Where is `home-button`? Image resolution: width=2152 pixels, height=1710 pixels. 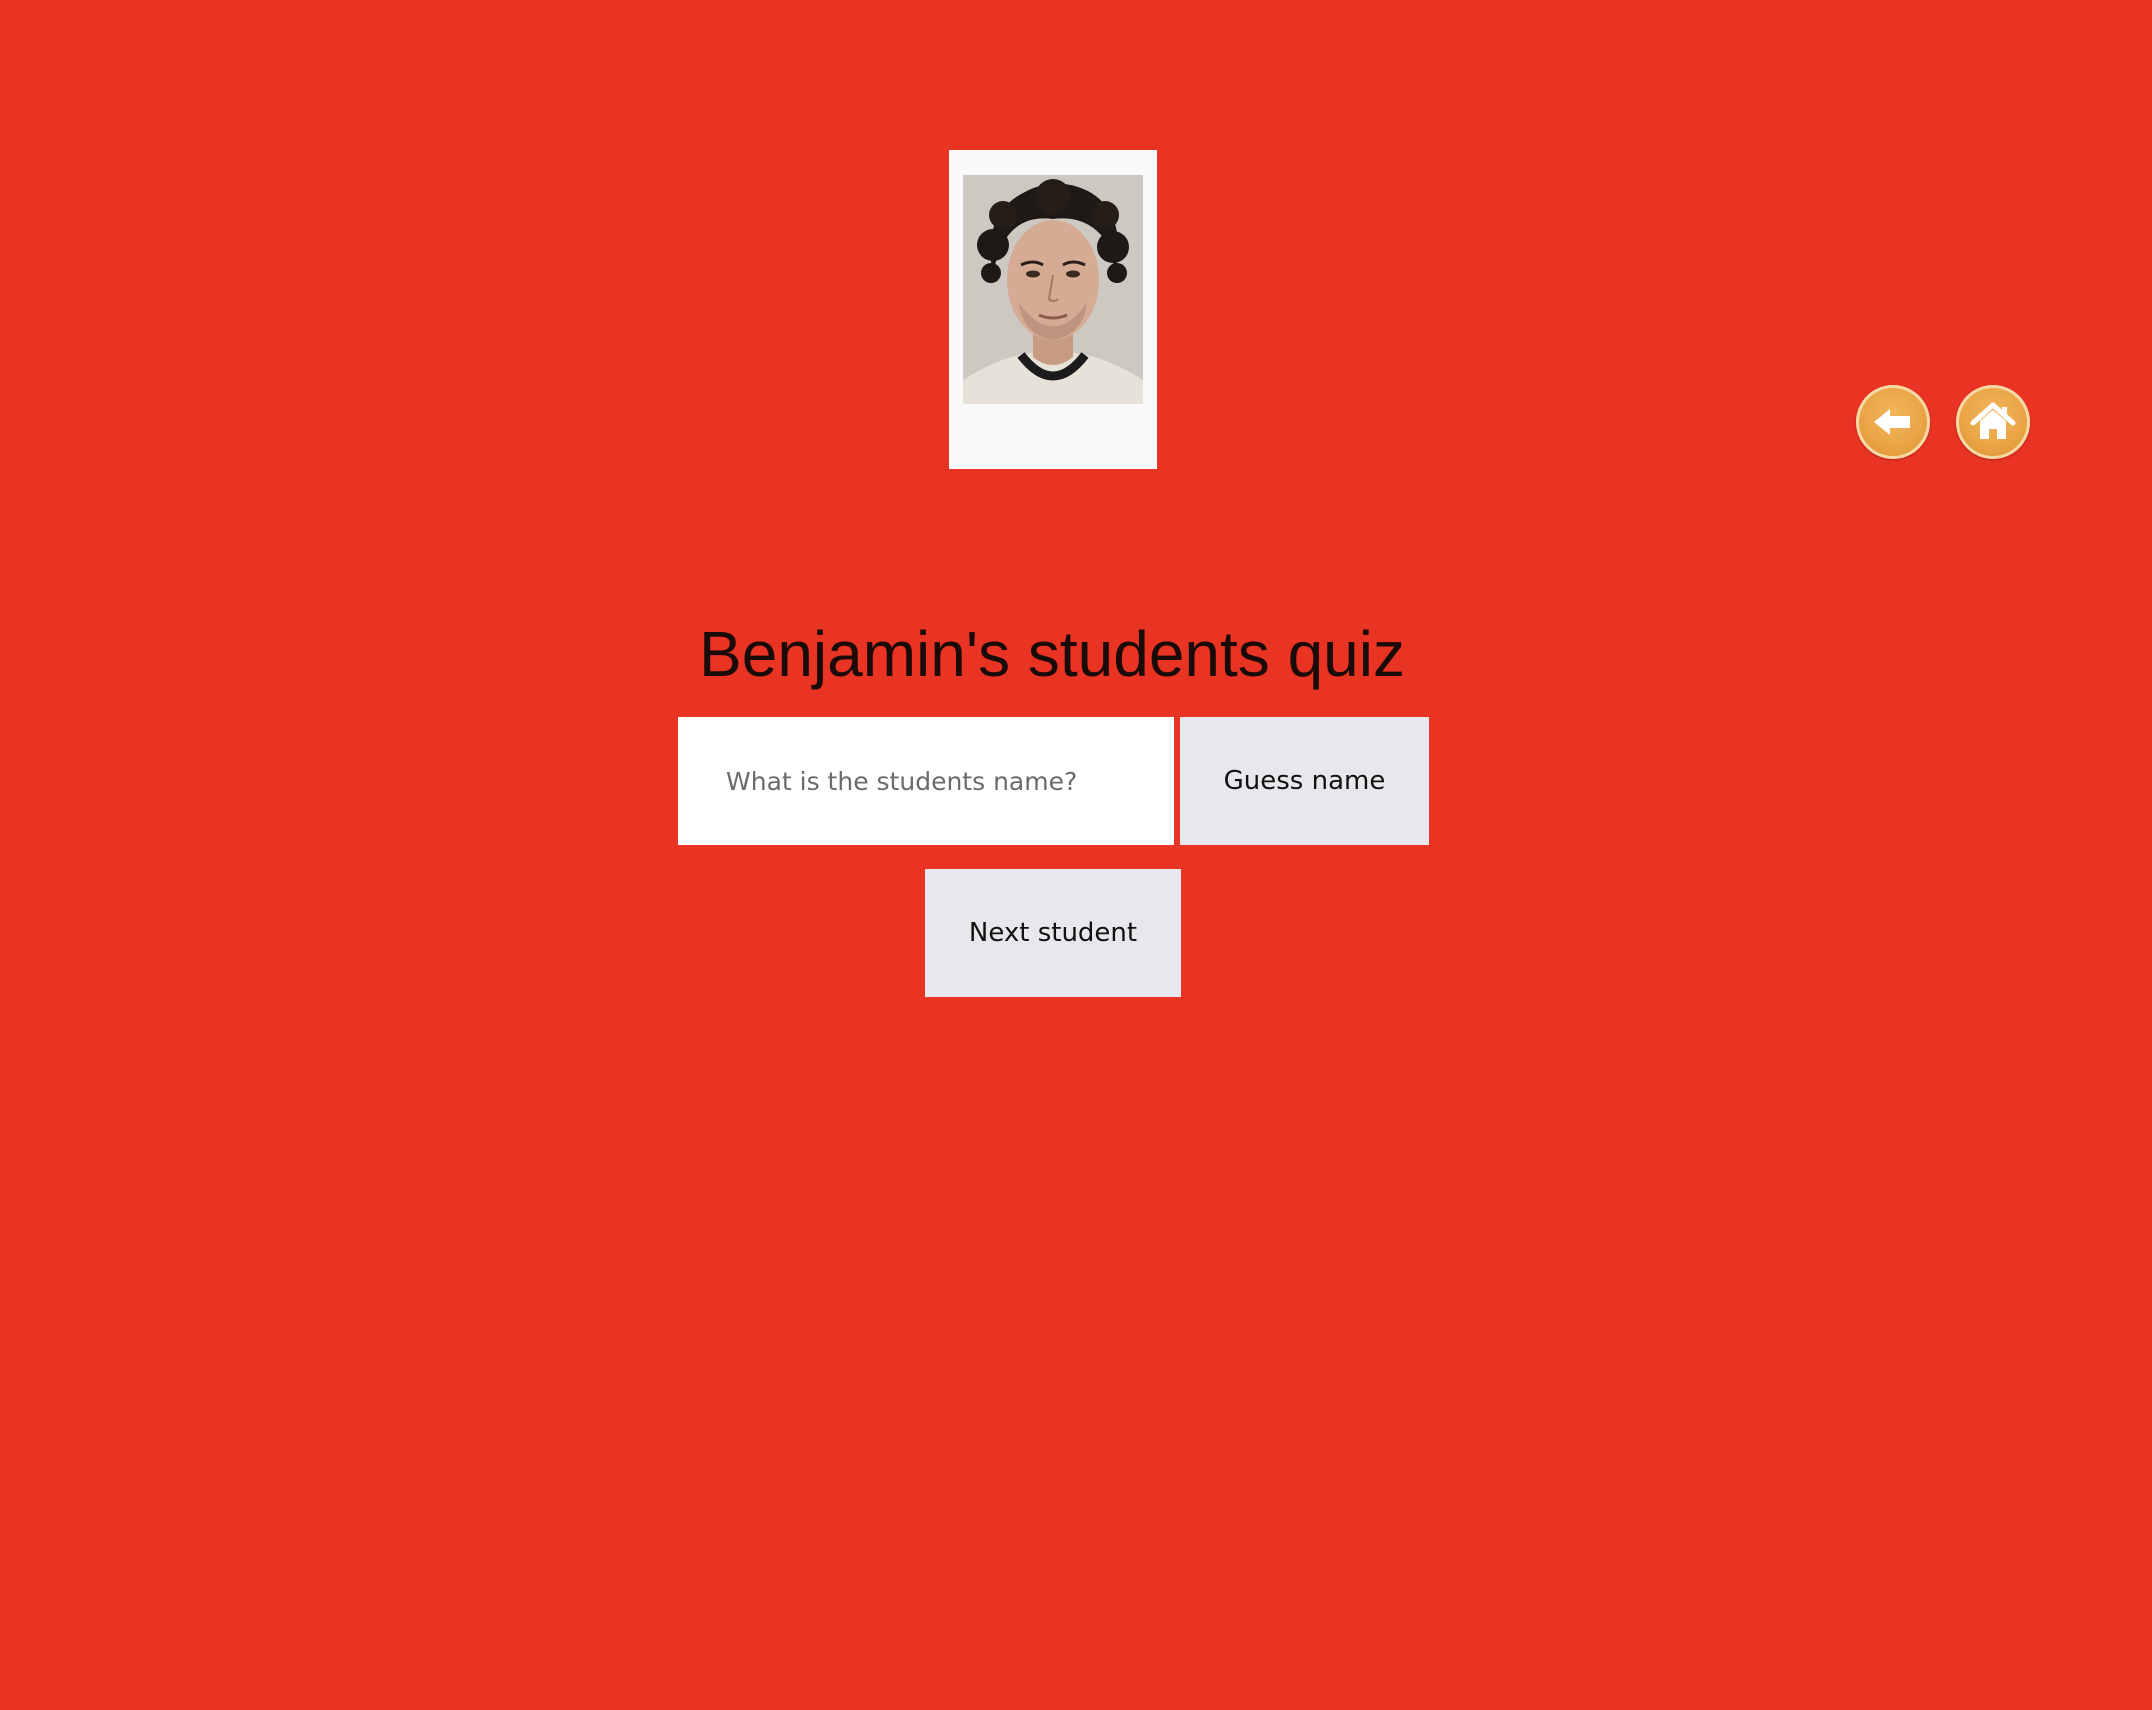
home-button is located at coordinates (1993, 422).